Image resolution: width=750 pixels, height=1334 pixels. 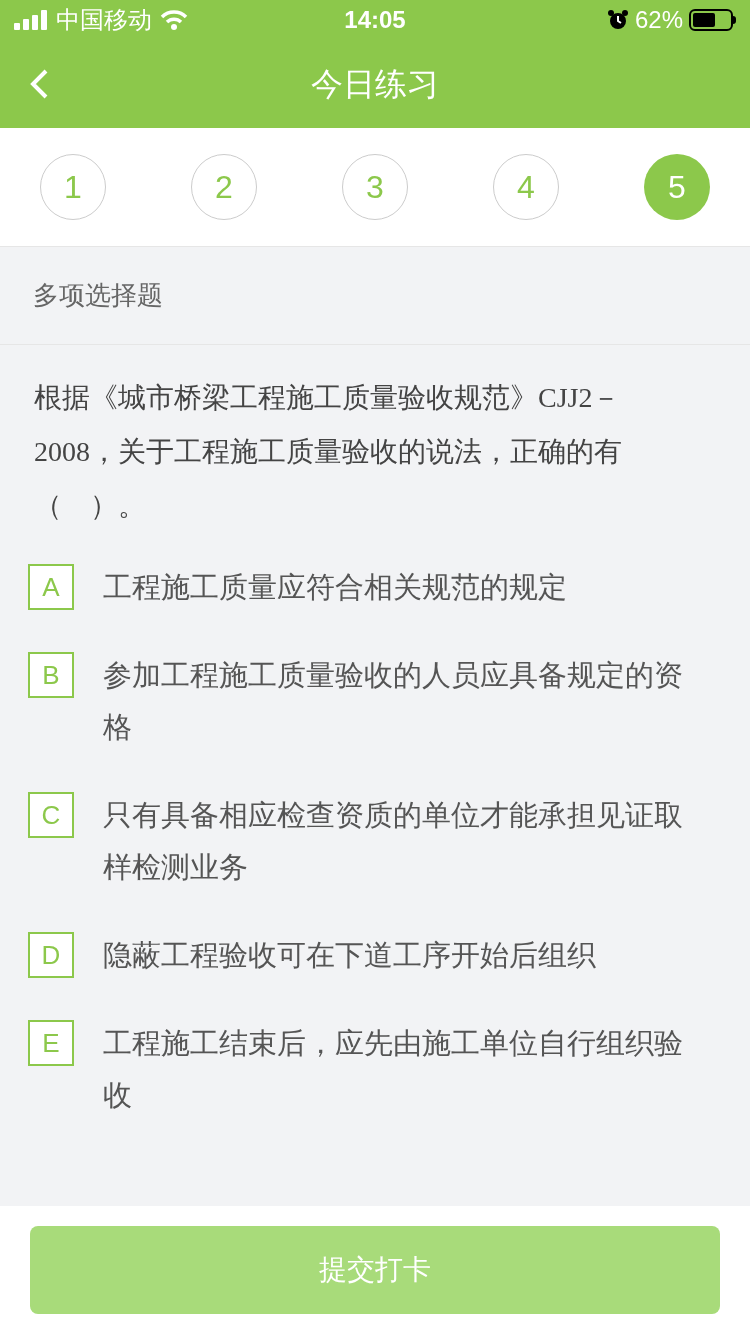 What do you see at coordinates (51, 587) in the screenshot?
I see `option-letter: A` at bounding box center [51, 587].